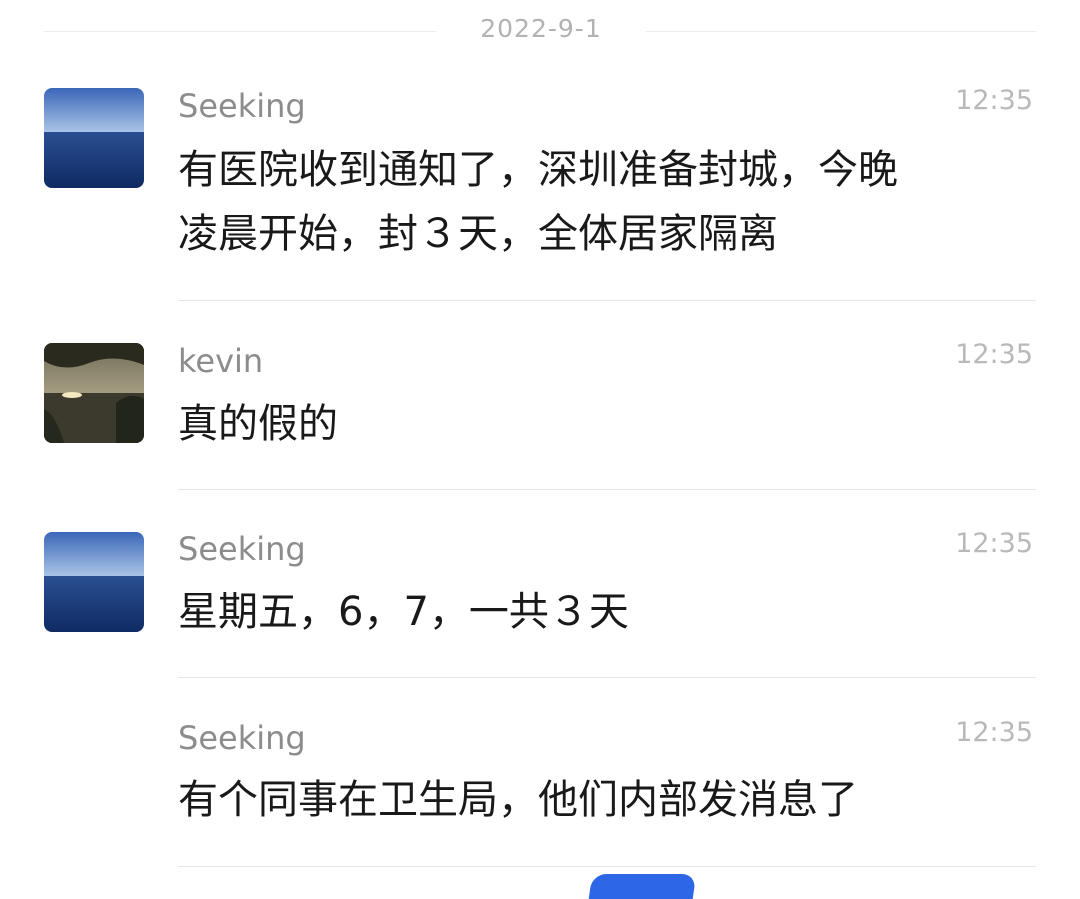 The width and height of the screenshot is (1080, 899). What do you see at coordinates (221, 361) in the screenshot?
I see `sender-name: kevin` at bounding box center [221, 361].